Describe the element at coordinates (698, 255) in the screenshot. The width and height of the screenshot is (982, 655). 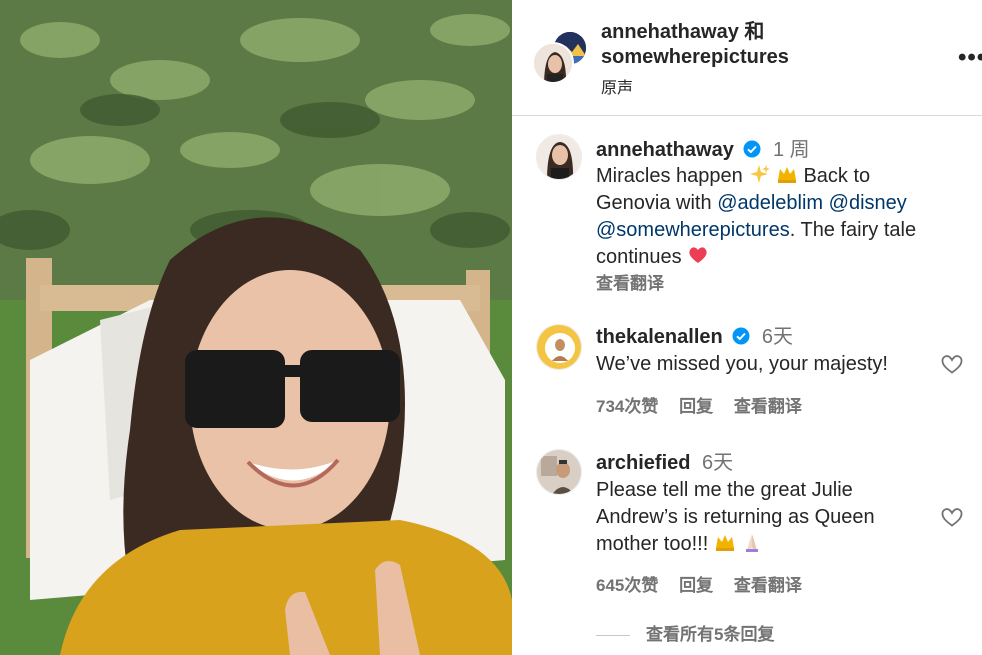
I see `red-heart-icon` at that location.